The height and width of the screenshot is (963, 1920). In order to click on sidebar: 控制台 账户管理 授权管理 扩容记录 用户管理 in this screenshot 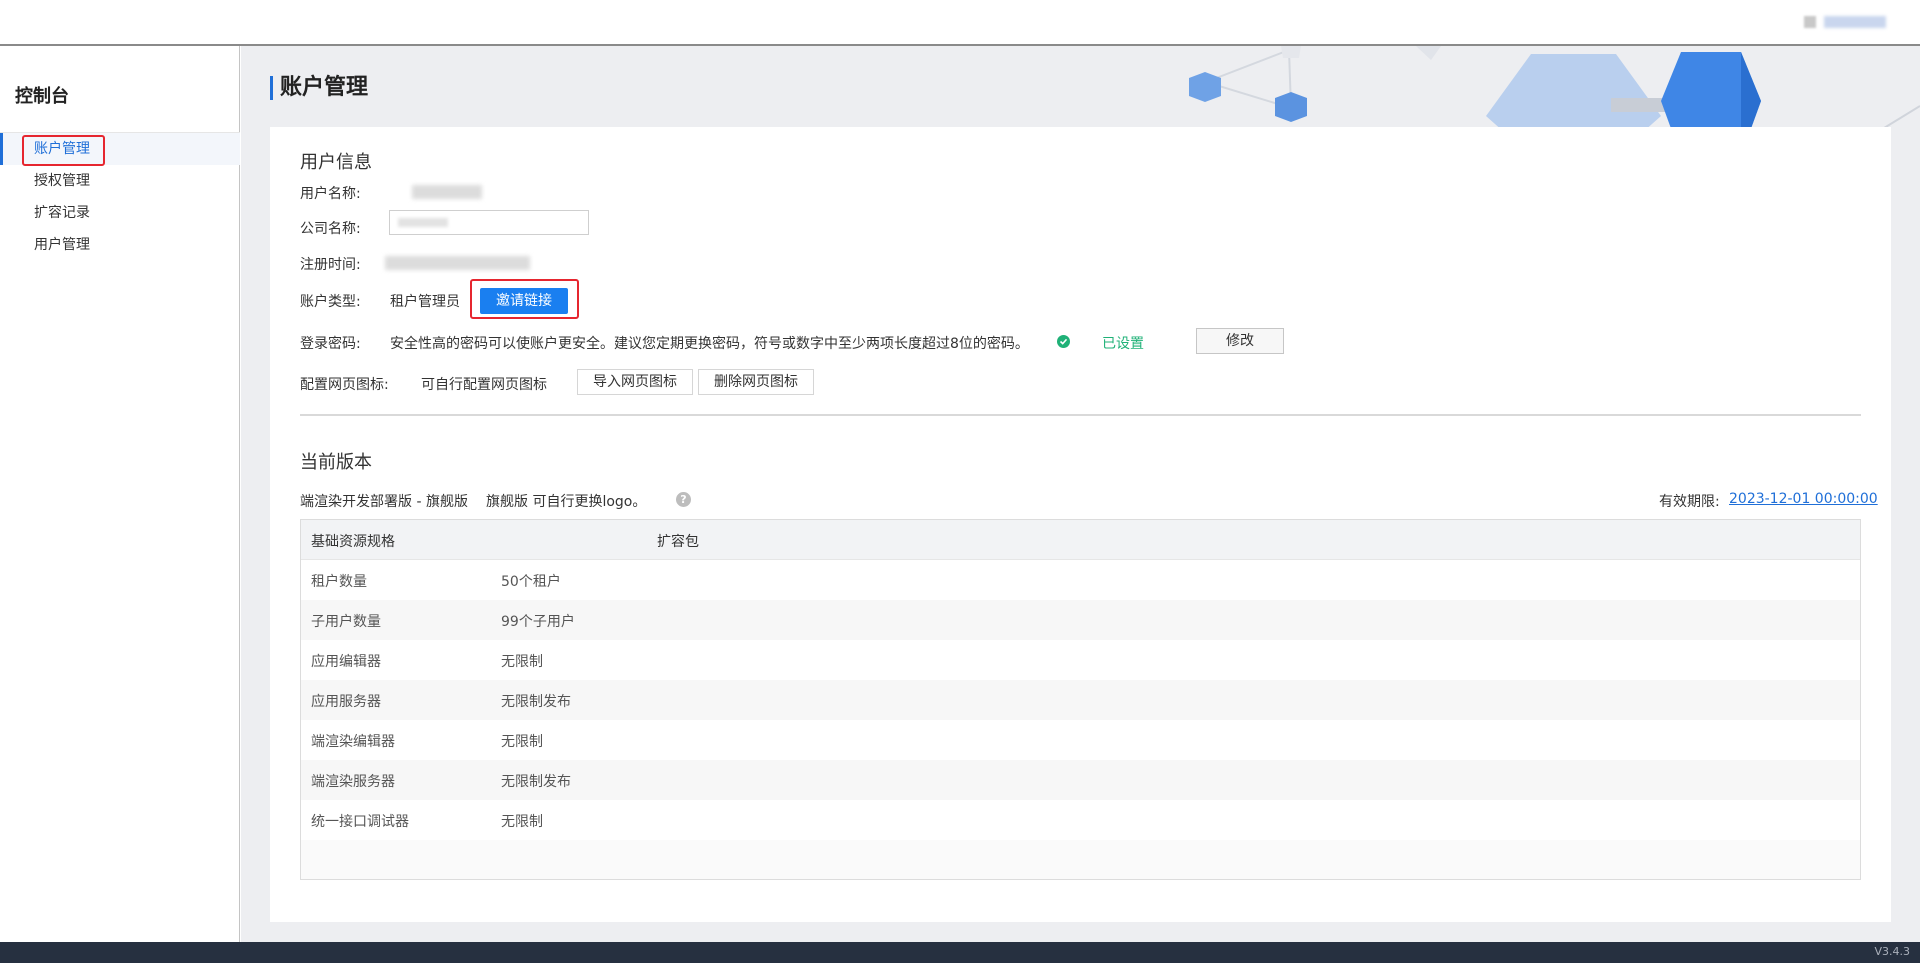, I will do `click(120, 494)`.